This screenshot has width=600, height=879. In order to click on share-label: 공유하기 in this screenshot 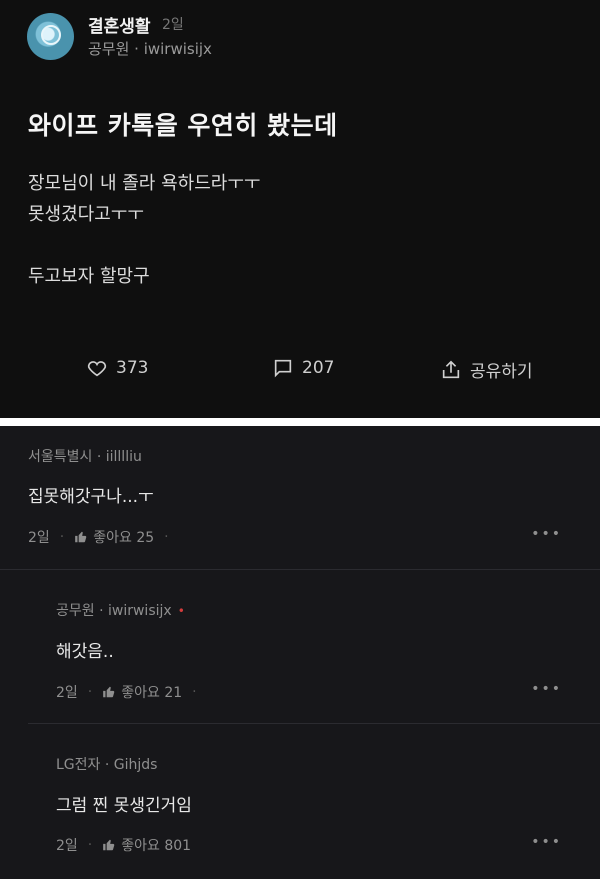, I will do `click(501, 372)`.